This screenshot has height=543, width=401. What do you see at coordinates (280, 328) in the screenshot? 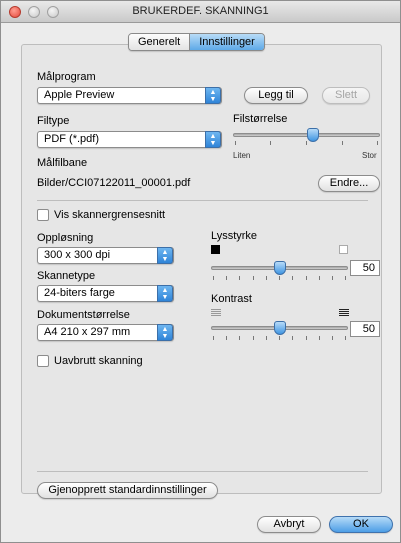
I see `contrast-slider-thumb` at bounding box center [280, 328].